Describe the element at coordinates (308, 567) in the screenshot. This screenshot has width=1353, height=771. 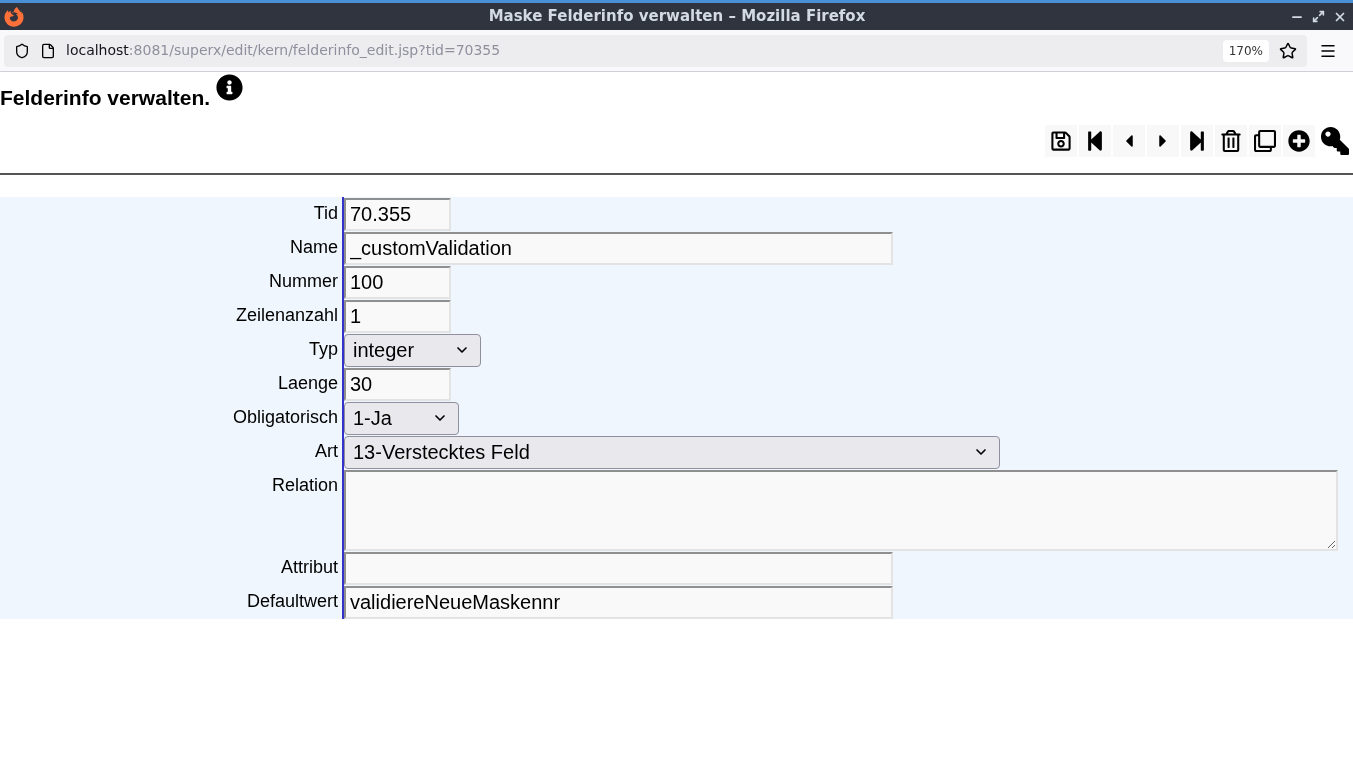
I see `field-label: Attribut` at that location.